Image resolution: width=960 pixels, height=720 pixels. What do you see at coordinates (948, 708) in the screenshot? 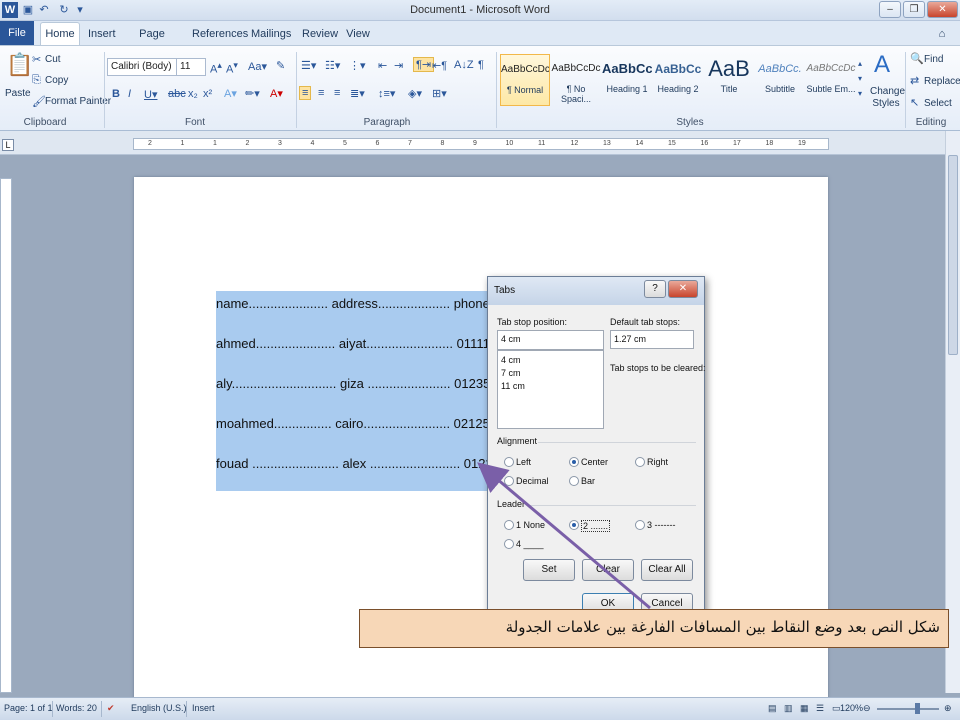
I see `zoom-in-icon: ⊕` at bounding box center [948, 708].